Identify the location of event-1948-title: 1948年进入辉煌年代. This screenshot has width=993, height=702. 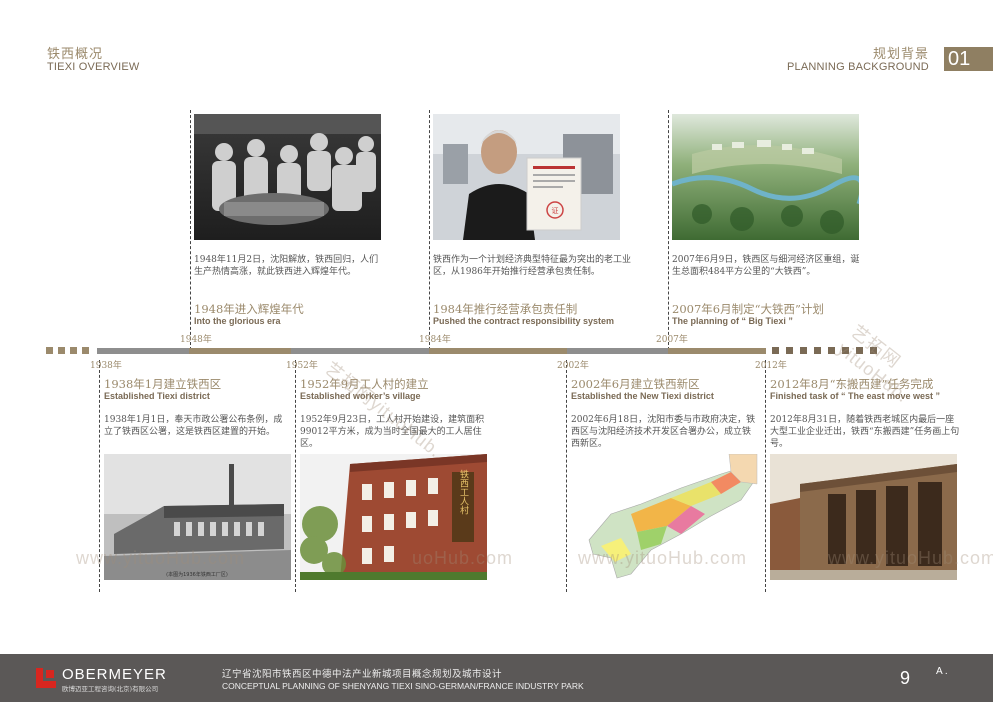
(249, 309).